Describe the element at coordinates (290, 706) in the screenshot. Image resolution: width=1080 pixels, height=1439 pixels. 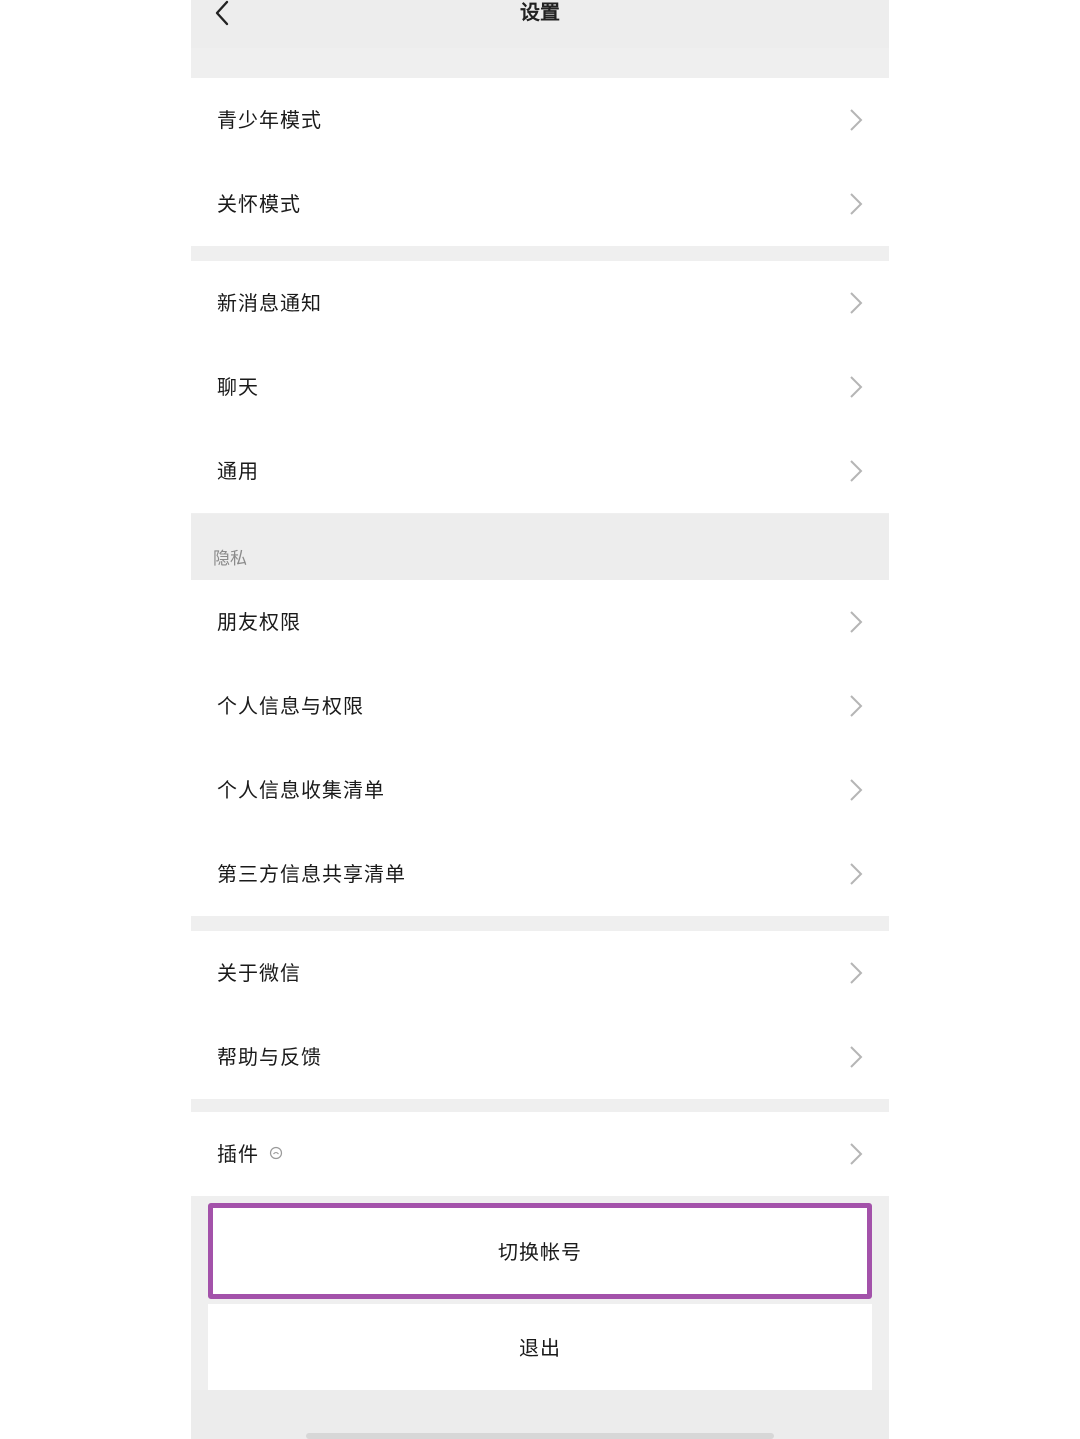
I see `row-label: 个人信息与权限` at that location.